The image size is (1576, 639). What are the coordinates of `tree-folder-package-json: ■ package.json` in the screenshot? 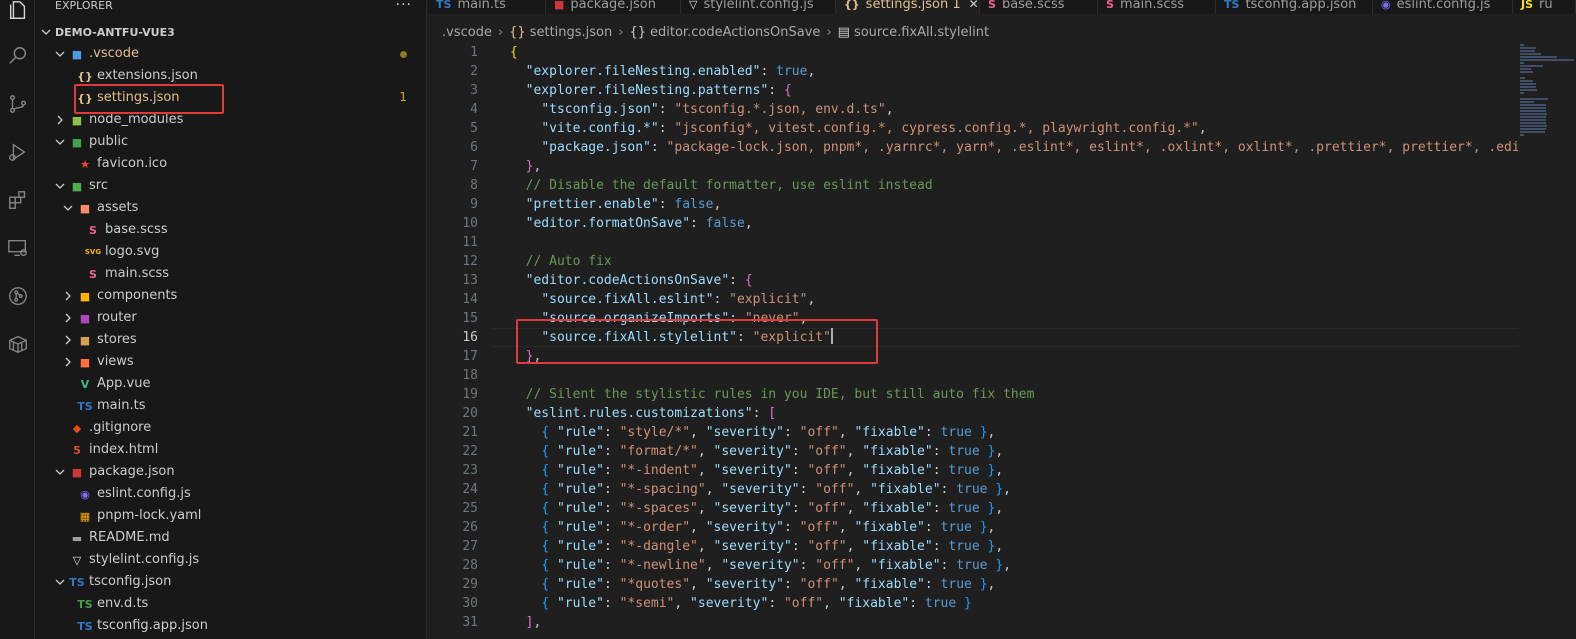 It's located at (231, 472).